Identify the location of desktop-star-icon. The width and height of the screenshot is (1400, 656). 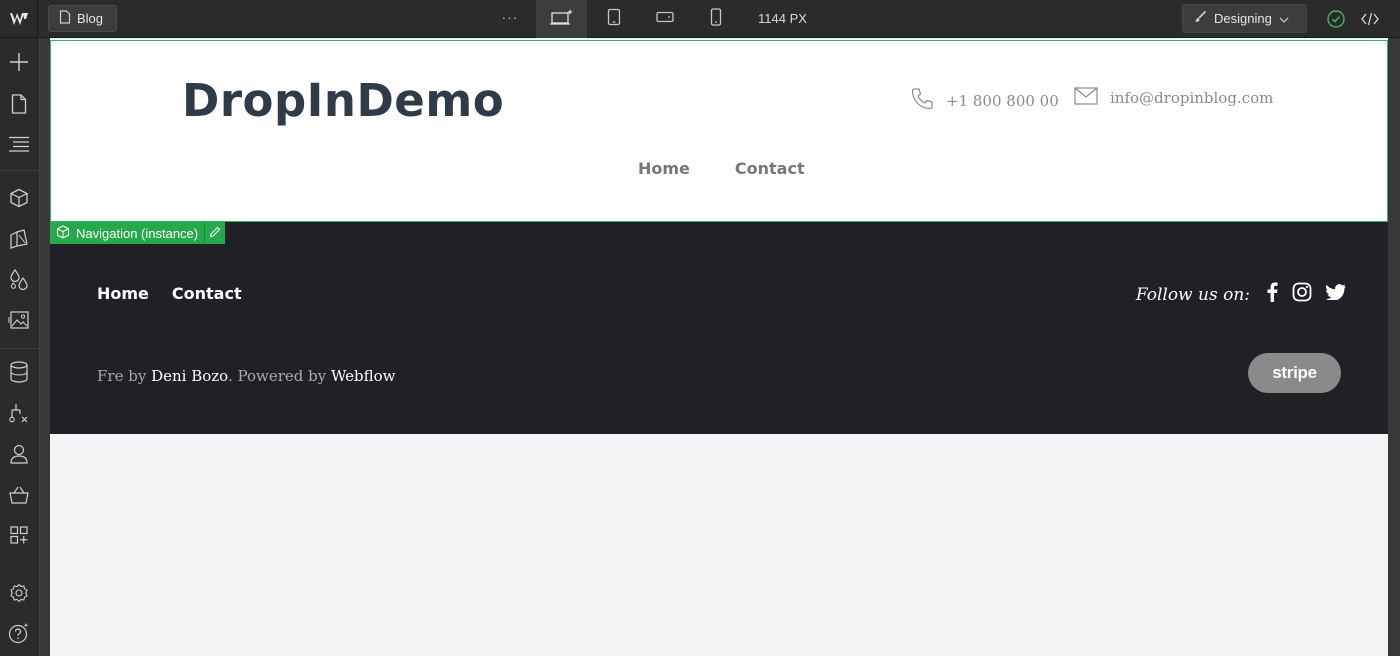
(562, 19).